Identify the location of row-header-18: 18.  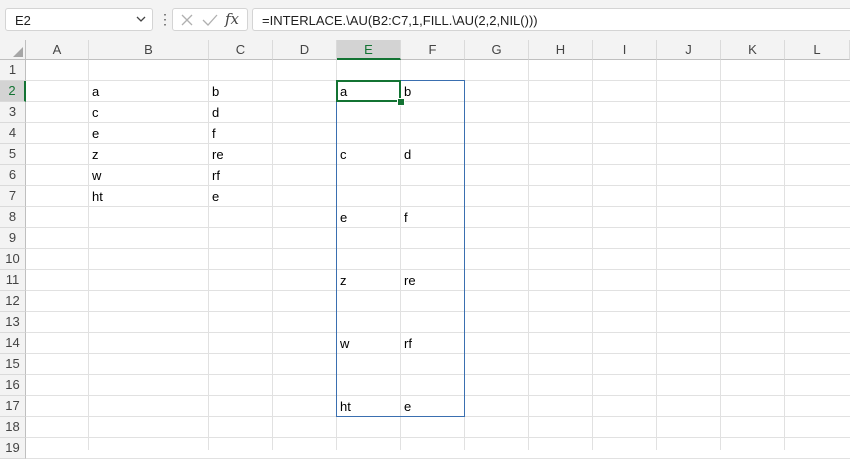
(13, 427).